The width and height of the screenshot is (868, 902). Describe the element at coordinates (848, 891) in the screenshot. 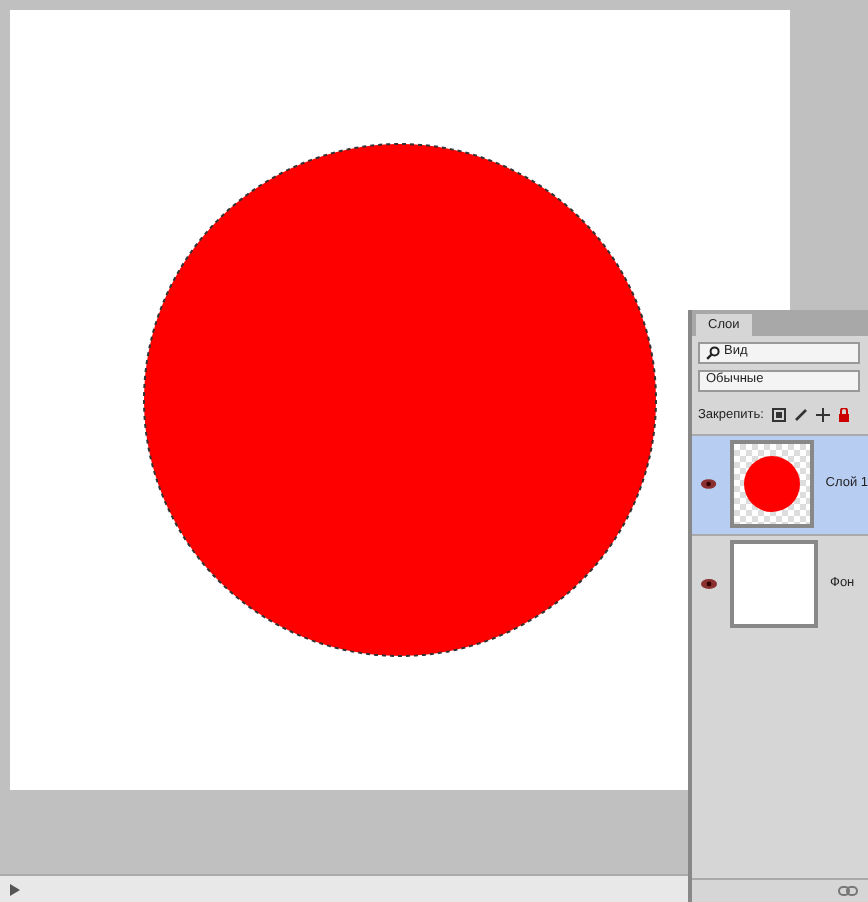

I see `link-icon` at that location.